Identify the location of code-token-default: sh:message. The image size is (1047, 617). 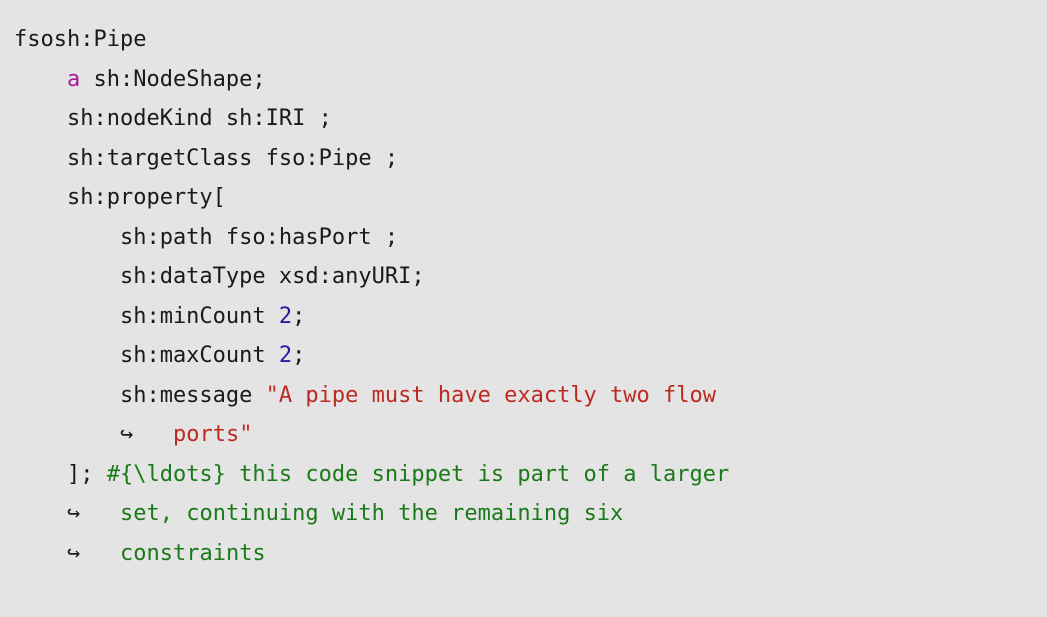
(140, 395).